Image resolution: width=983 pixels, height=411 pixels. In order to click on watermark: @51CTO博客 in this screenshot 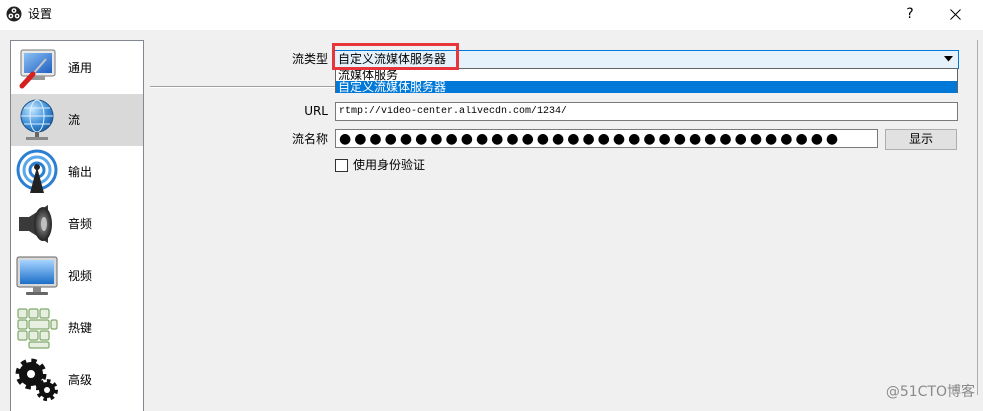, I will do `click(930, 392)`.